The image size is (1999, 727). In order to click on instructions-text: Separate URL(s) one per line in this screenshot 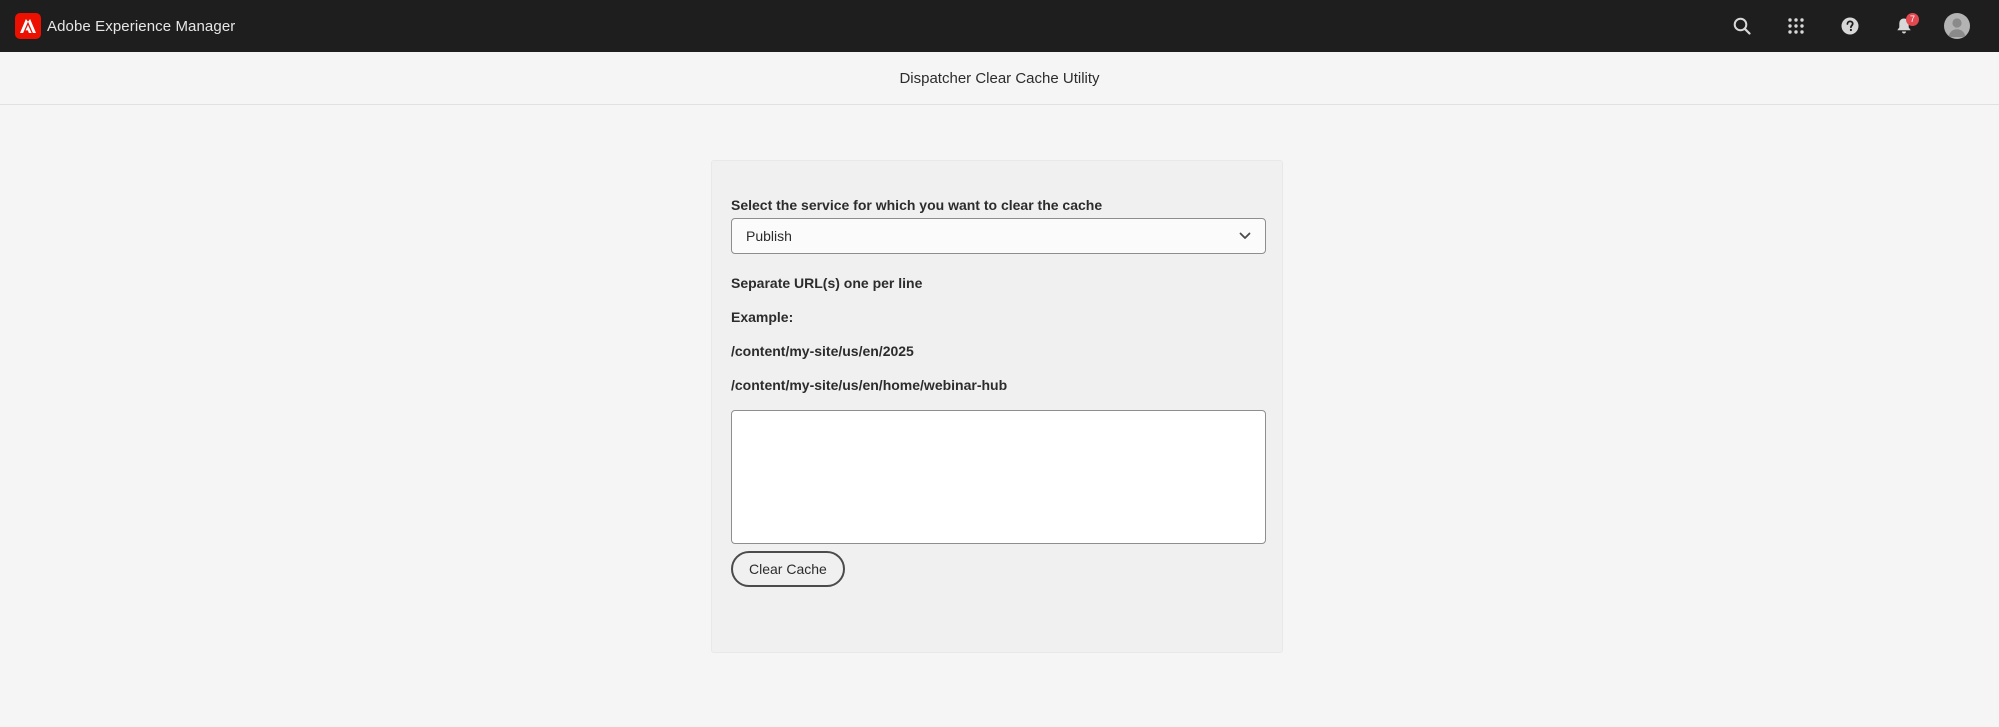, I will do `click(827, 283)`.